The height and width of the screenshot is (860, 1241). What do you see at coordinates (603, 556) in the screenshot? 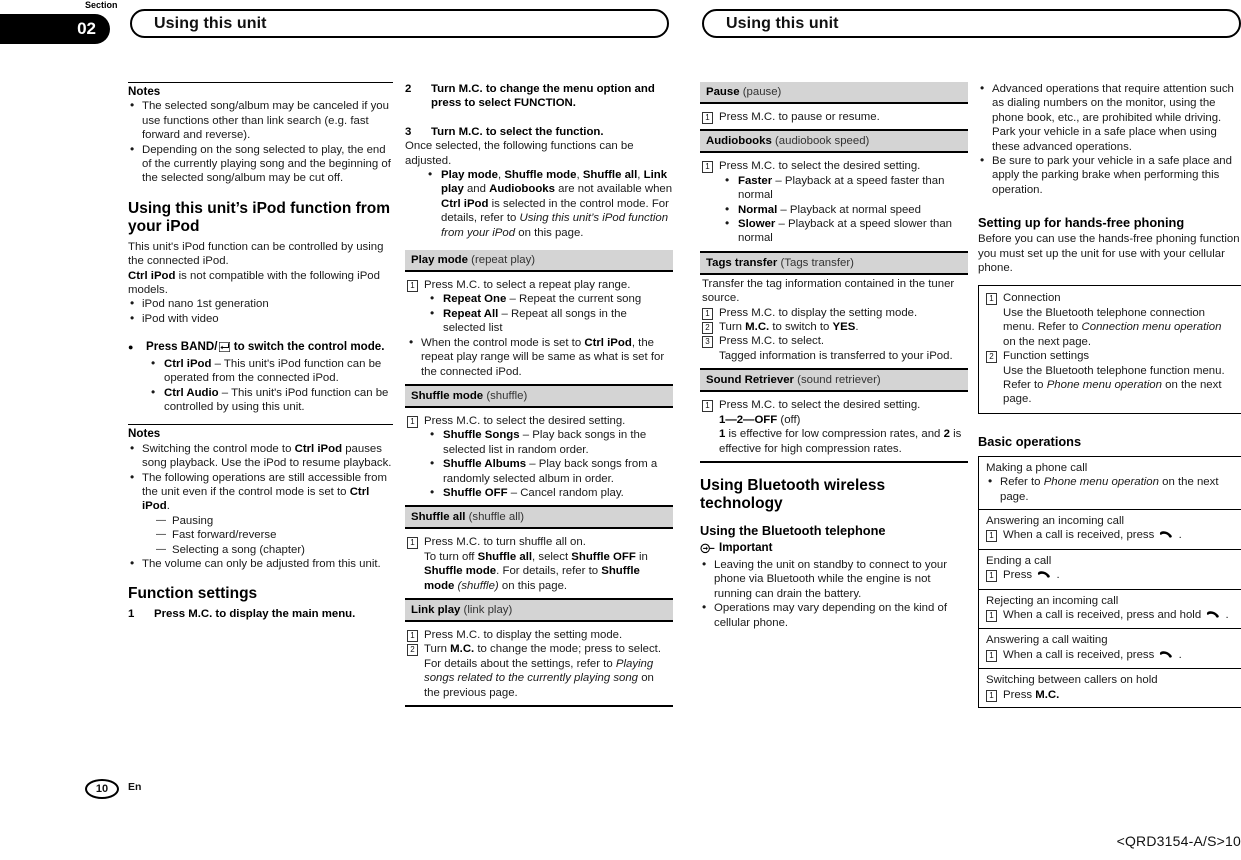
I see `term: Shuffle OFF` at bounding box center [603, 556].